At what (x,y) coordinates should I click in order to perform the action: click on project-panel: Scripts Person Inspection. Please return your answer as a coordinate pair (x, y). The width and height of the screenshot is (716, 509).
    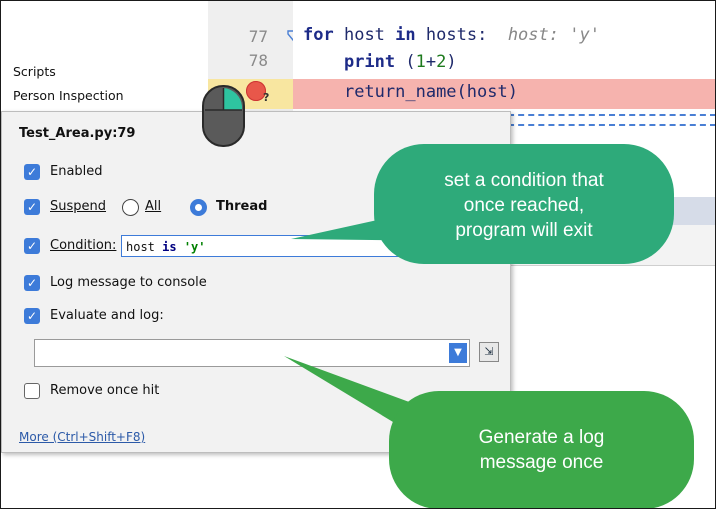
    Looking at the image, I should click on (104, 56).